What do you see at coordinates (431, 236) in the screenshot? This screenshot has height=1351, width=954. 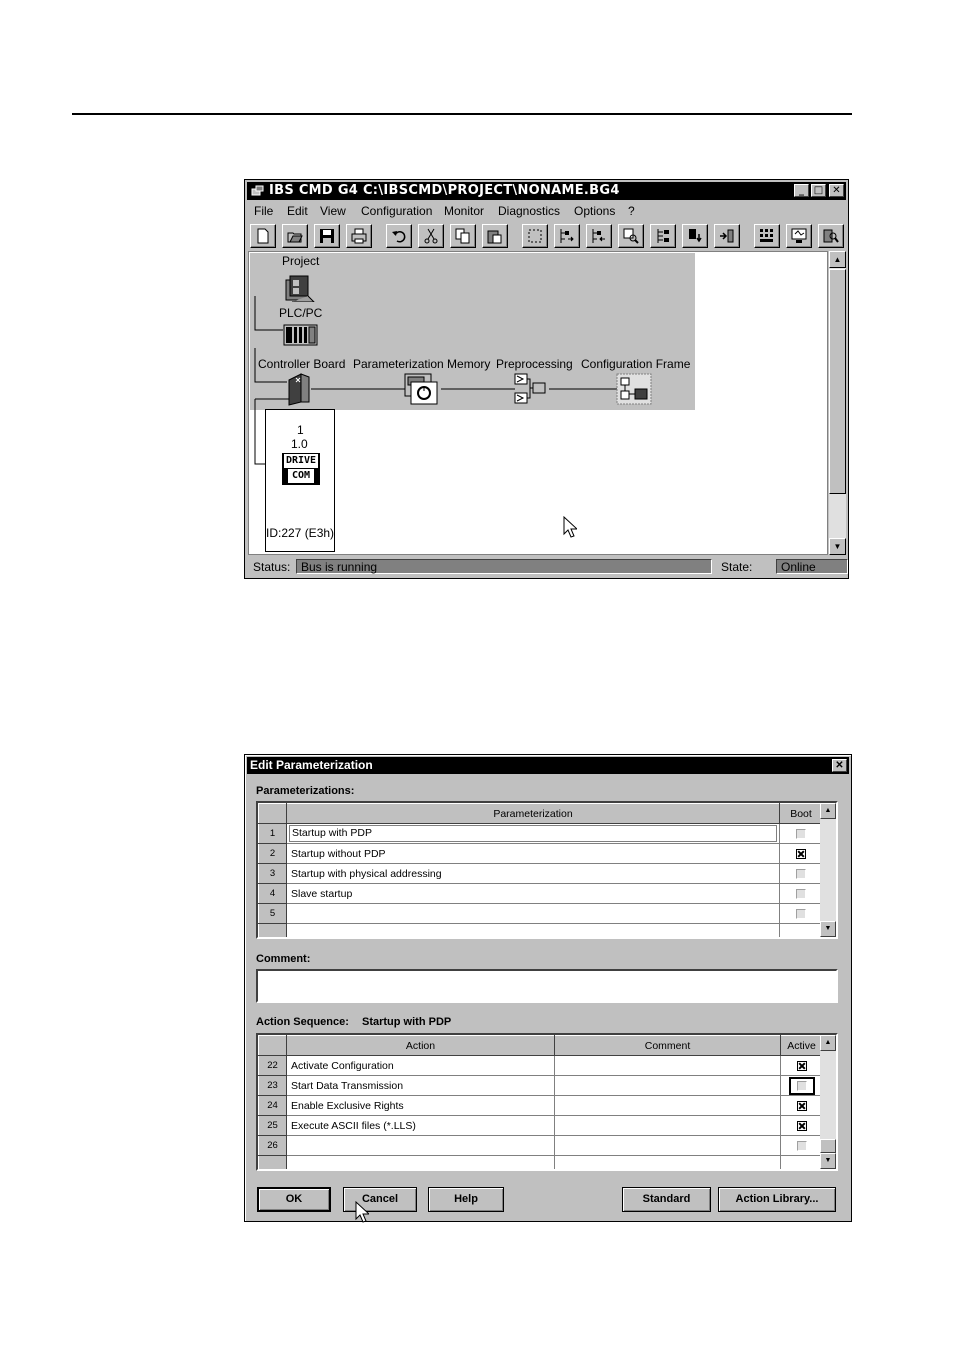 I see `cut-icon` at bounding box center [431, 236].